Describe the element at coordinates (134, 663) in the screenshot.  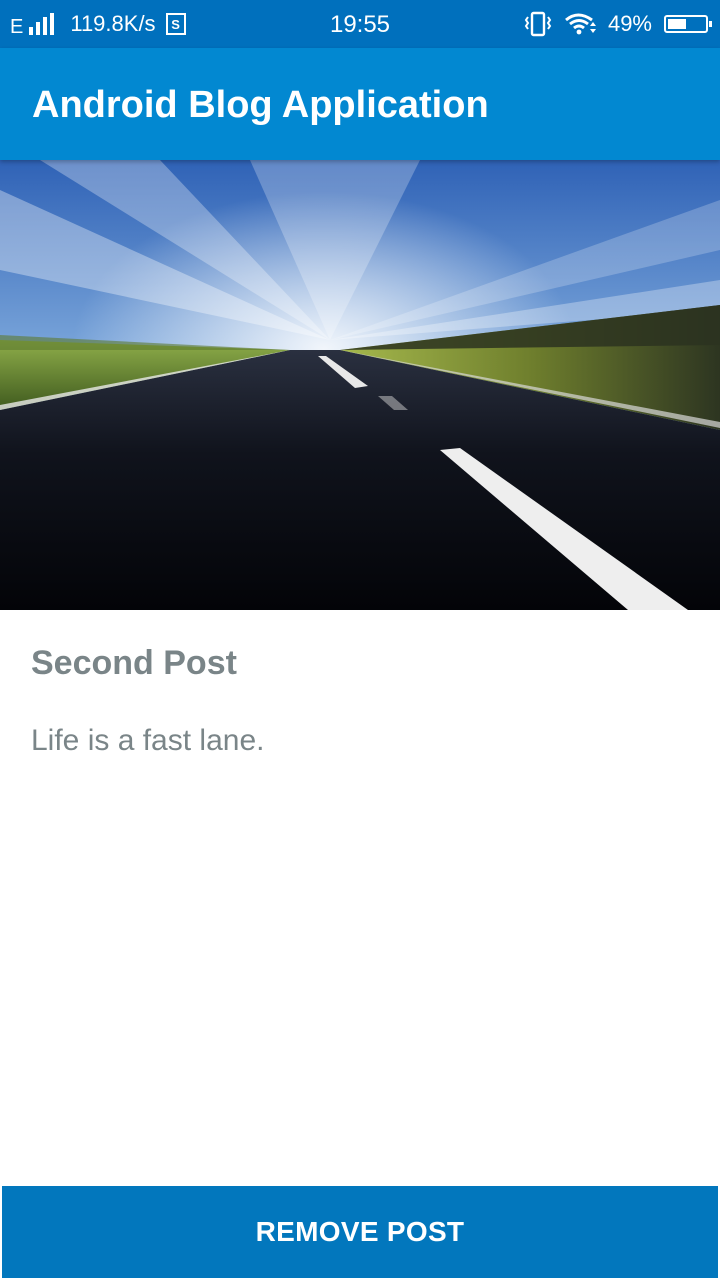
I see `post-title: Second Post` at that location.